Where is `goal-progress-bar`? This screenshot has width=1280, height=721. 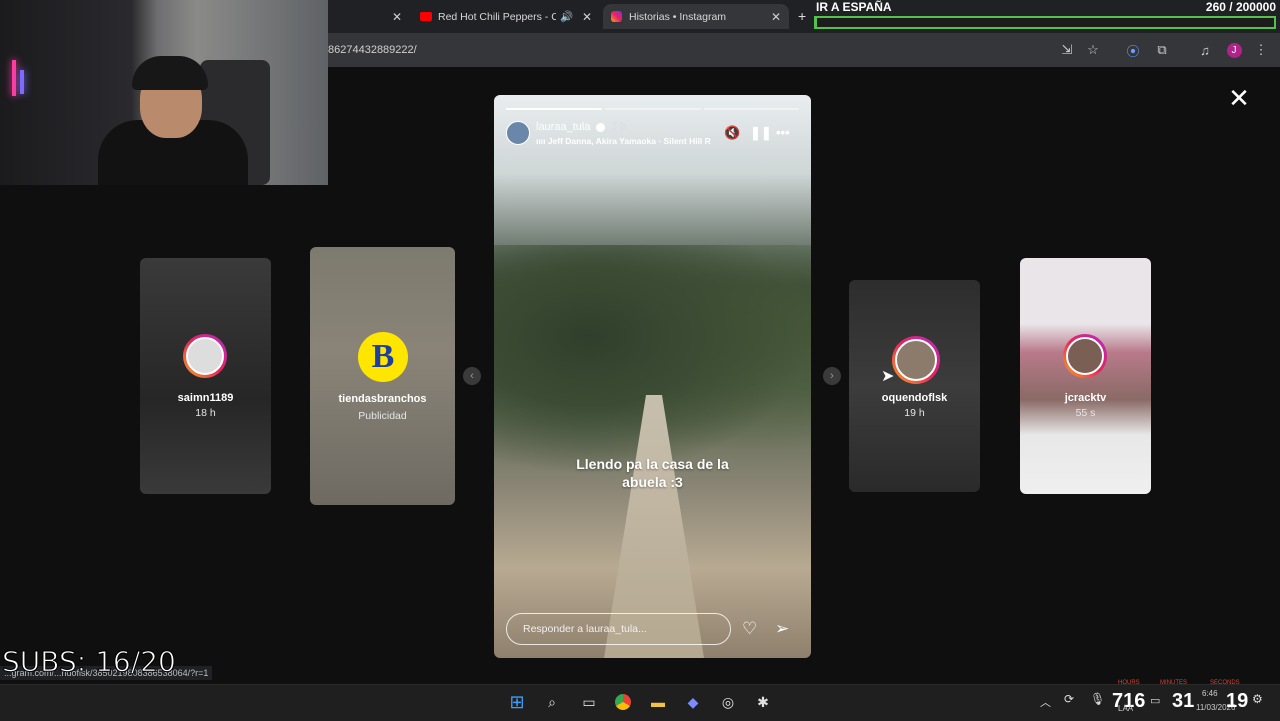
goal-progress-bar is located at coordinates (1045, 22).